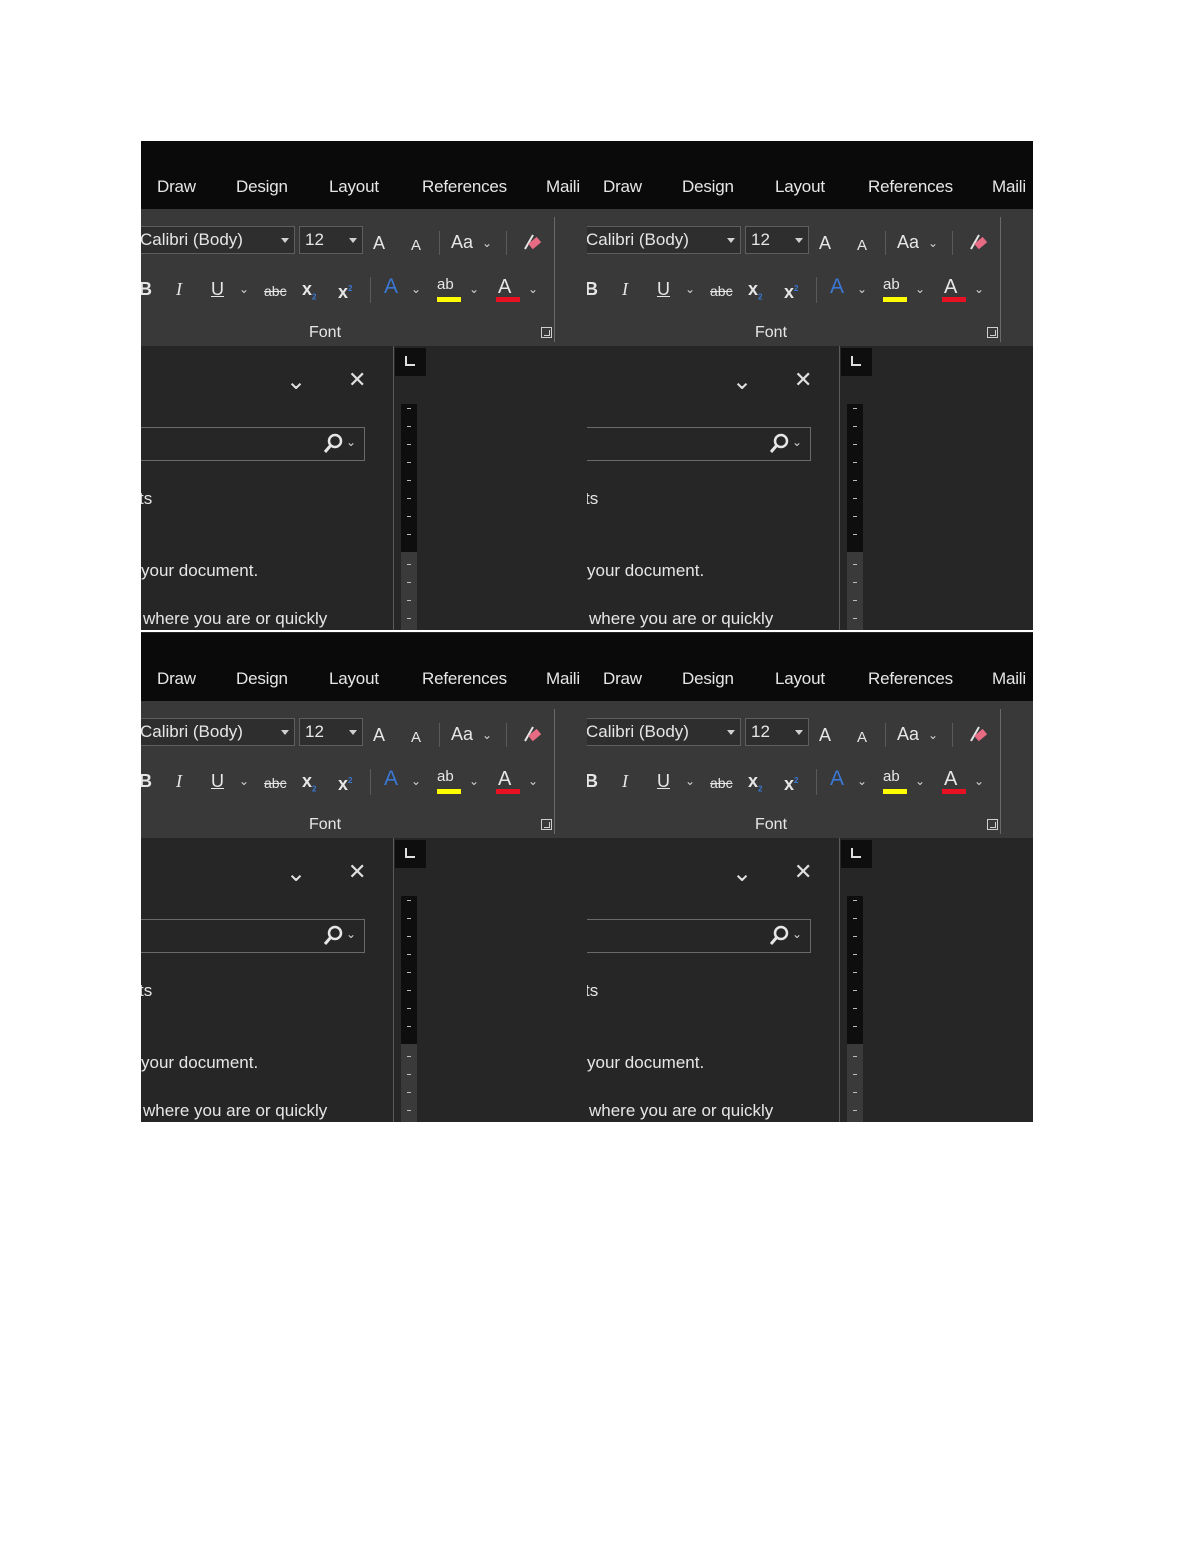 This screenshot has height=1553, width=1200. I want to click on bold-button: B, so click(146, 781).